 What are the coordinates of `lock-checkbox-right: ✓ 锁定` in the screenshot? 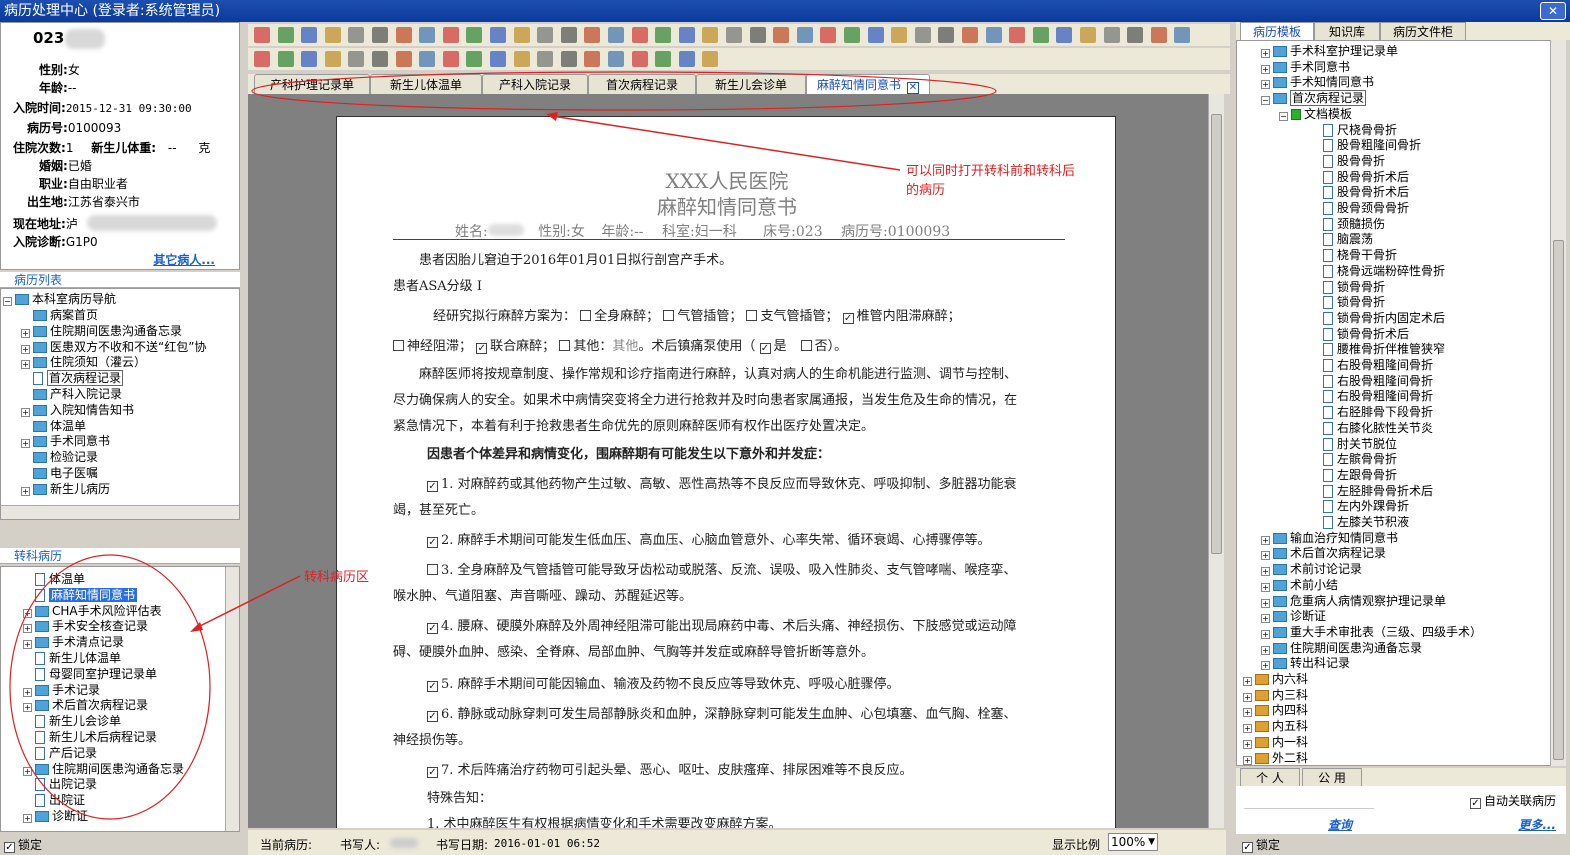 It's located at (1261, 844).